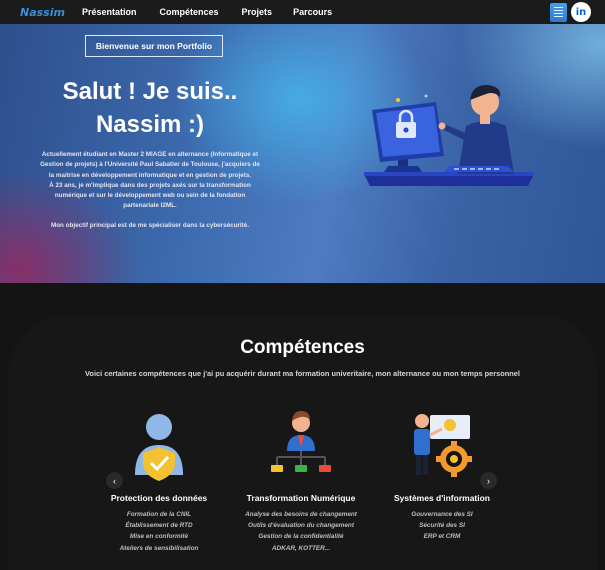  What do you see at coordinates (150, 124) in the screenshot?
I see `hero-title-line2: Nassim :)` at bounding box center [150, 124].